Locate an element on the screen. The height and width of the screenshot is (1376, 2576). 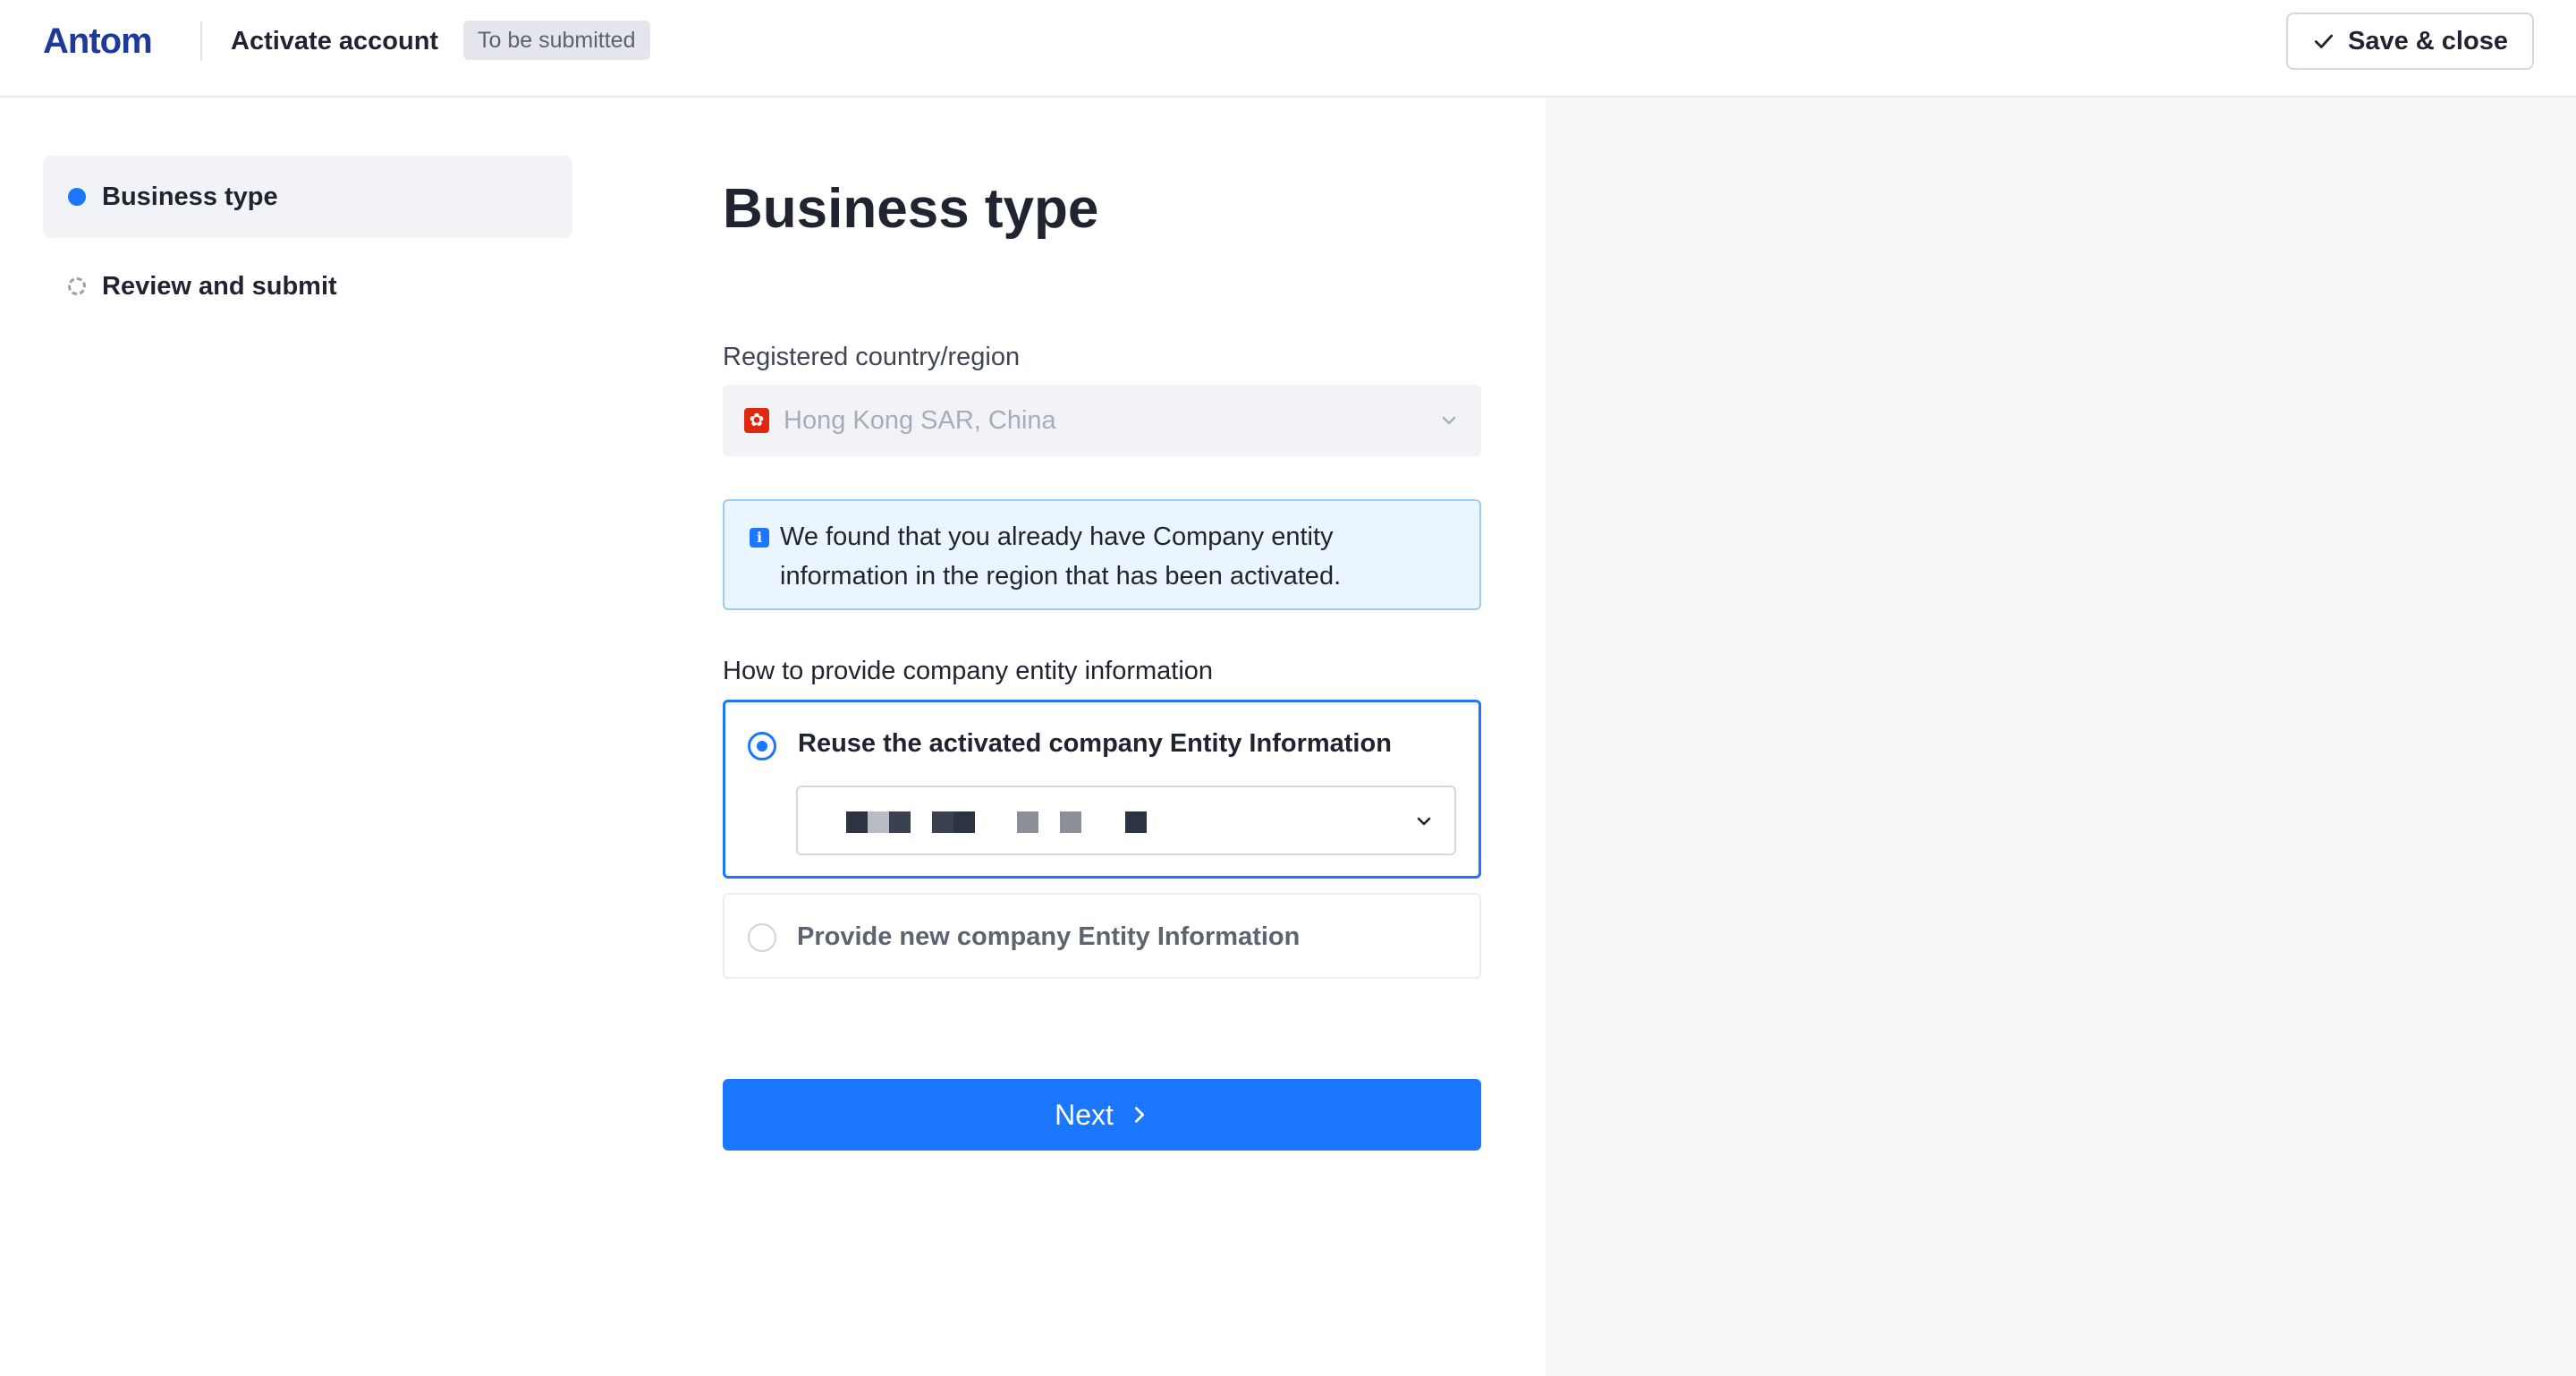
form-title: Business type is located at coordinates (911, 209).